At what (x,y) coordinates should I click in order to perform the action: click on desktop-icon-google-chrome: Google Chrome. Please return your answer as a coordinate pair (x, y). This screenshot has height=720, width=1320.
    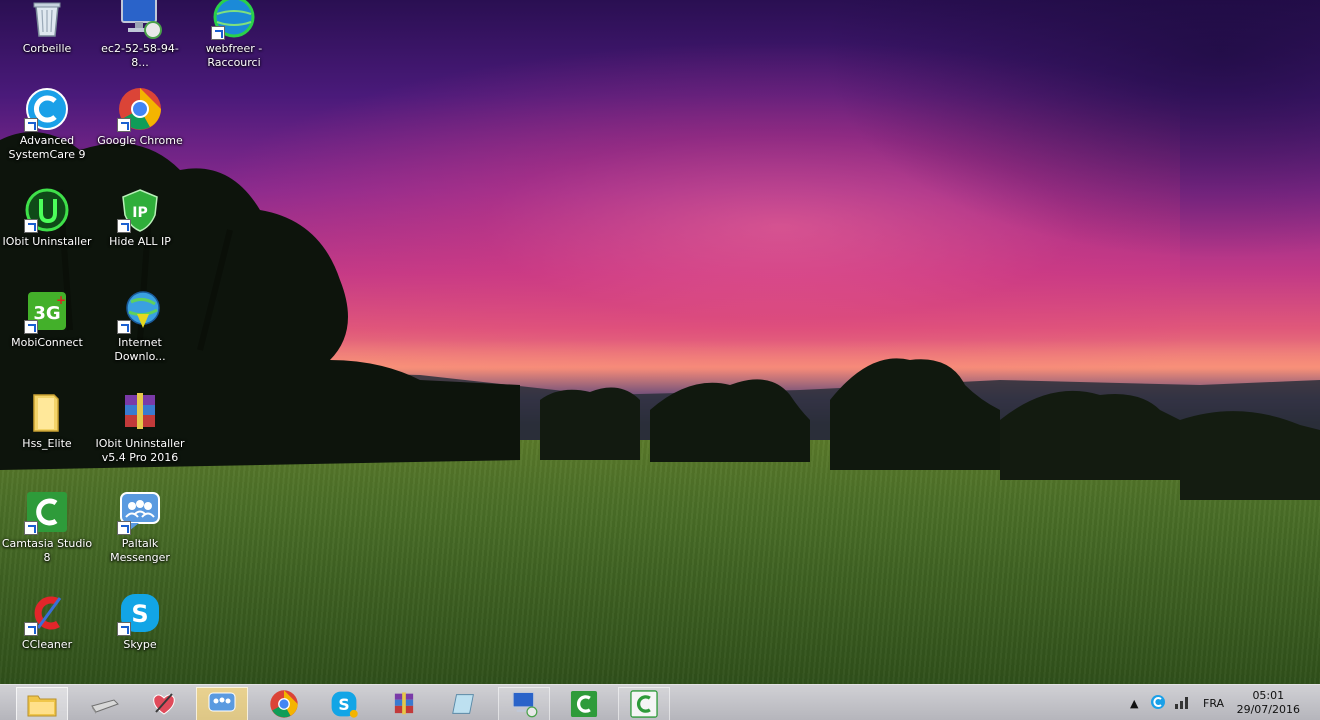
    Looking at the image, I should click on (140, 134).